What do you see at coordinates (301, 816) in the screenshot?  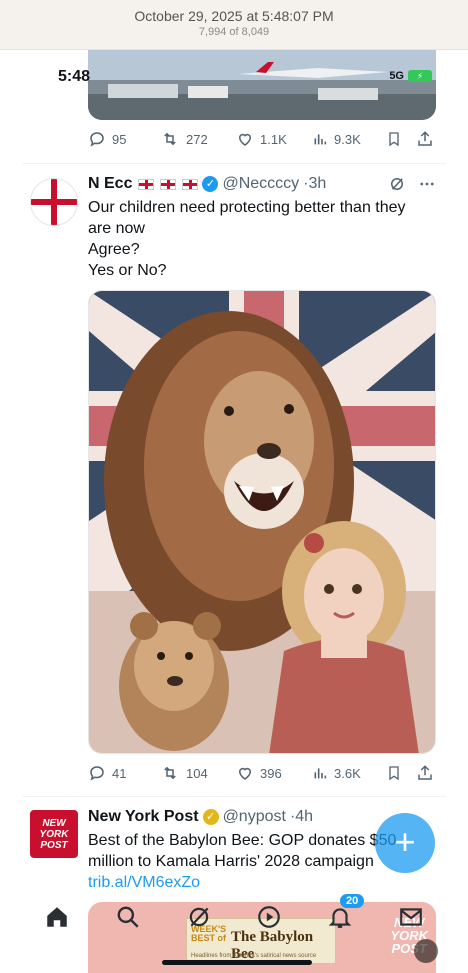 I see `post-time: ·4h` at bounding box center [301, 816].